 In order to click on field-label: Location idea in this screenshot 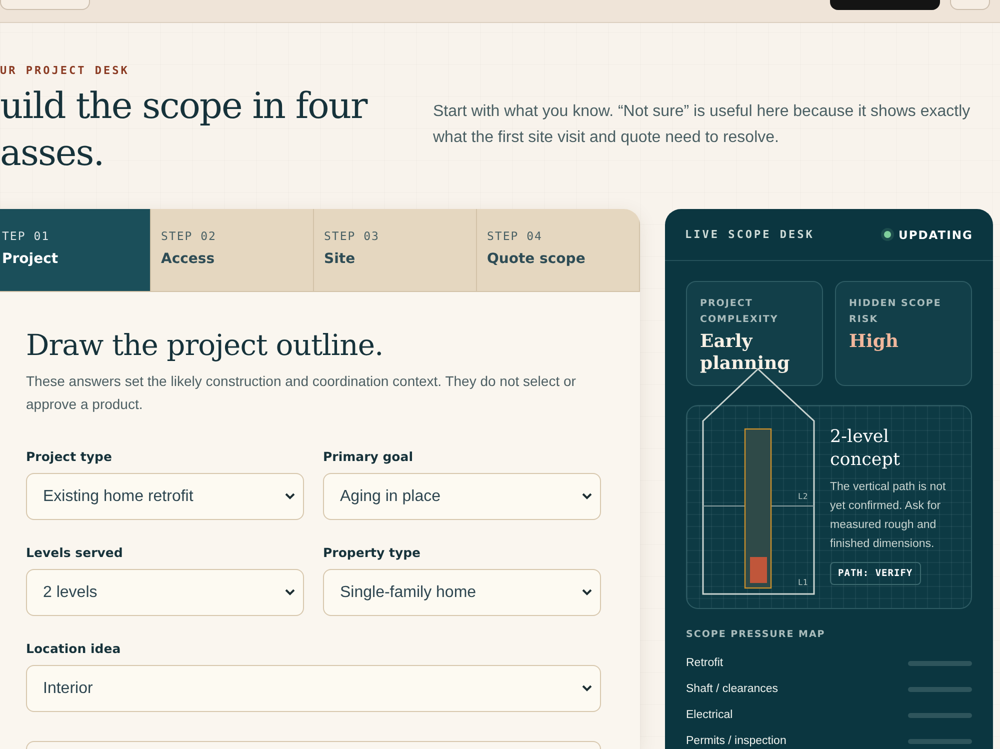, I will do `click(74, 648)`.